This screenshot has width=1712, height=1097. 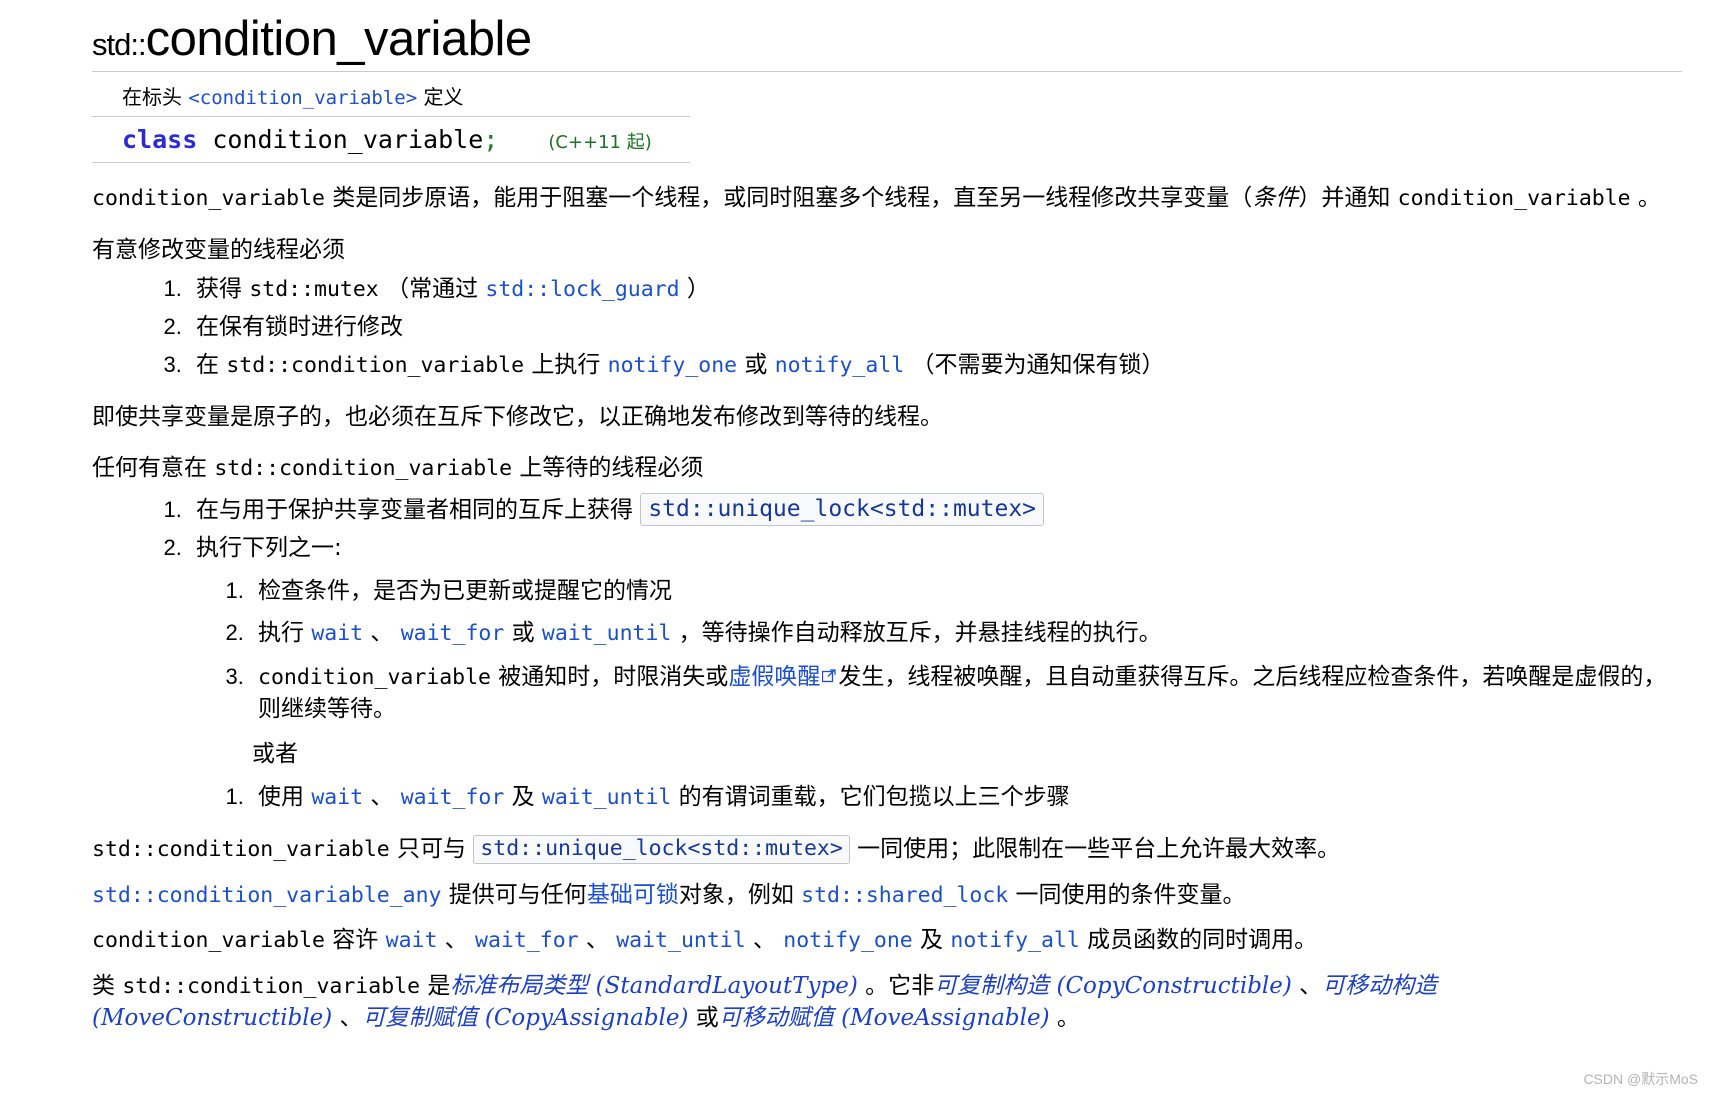 What do you see at coordinates (756, 364) in the screenshot?
I see `item-mid-2: 或` at bounding box center [756, 364].